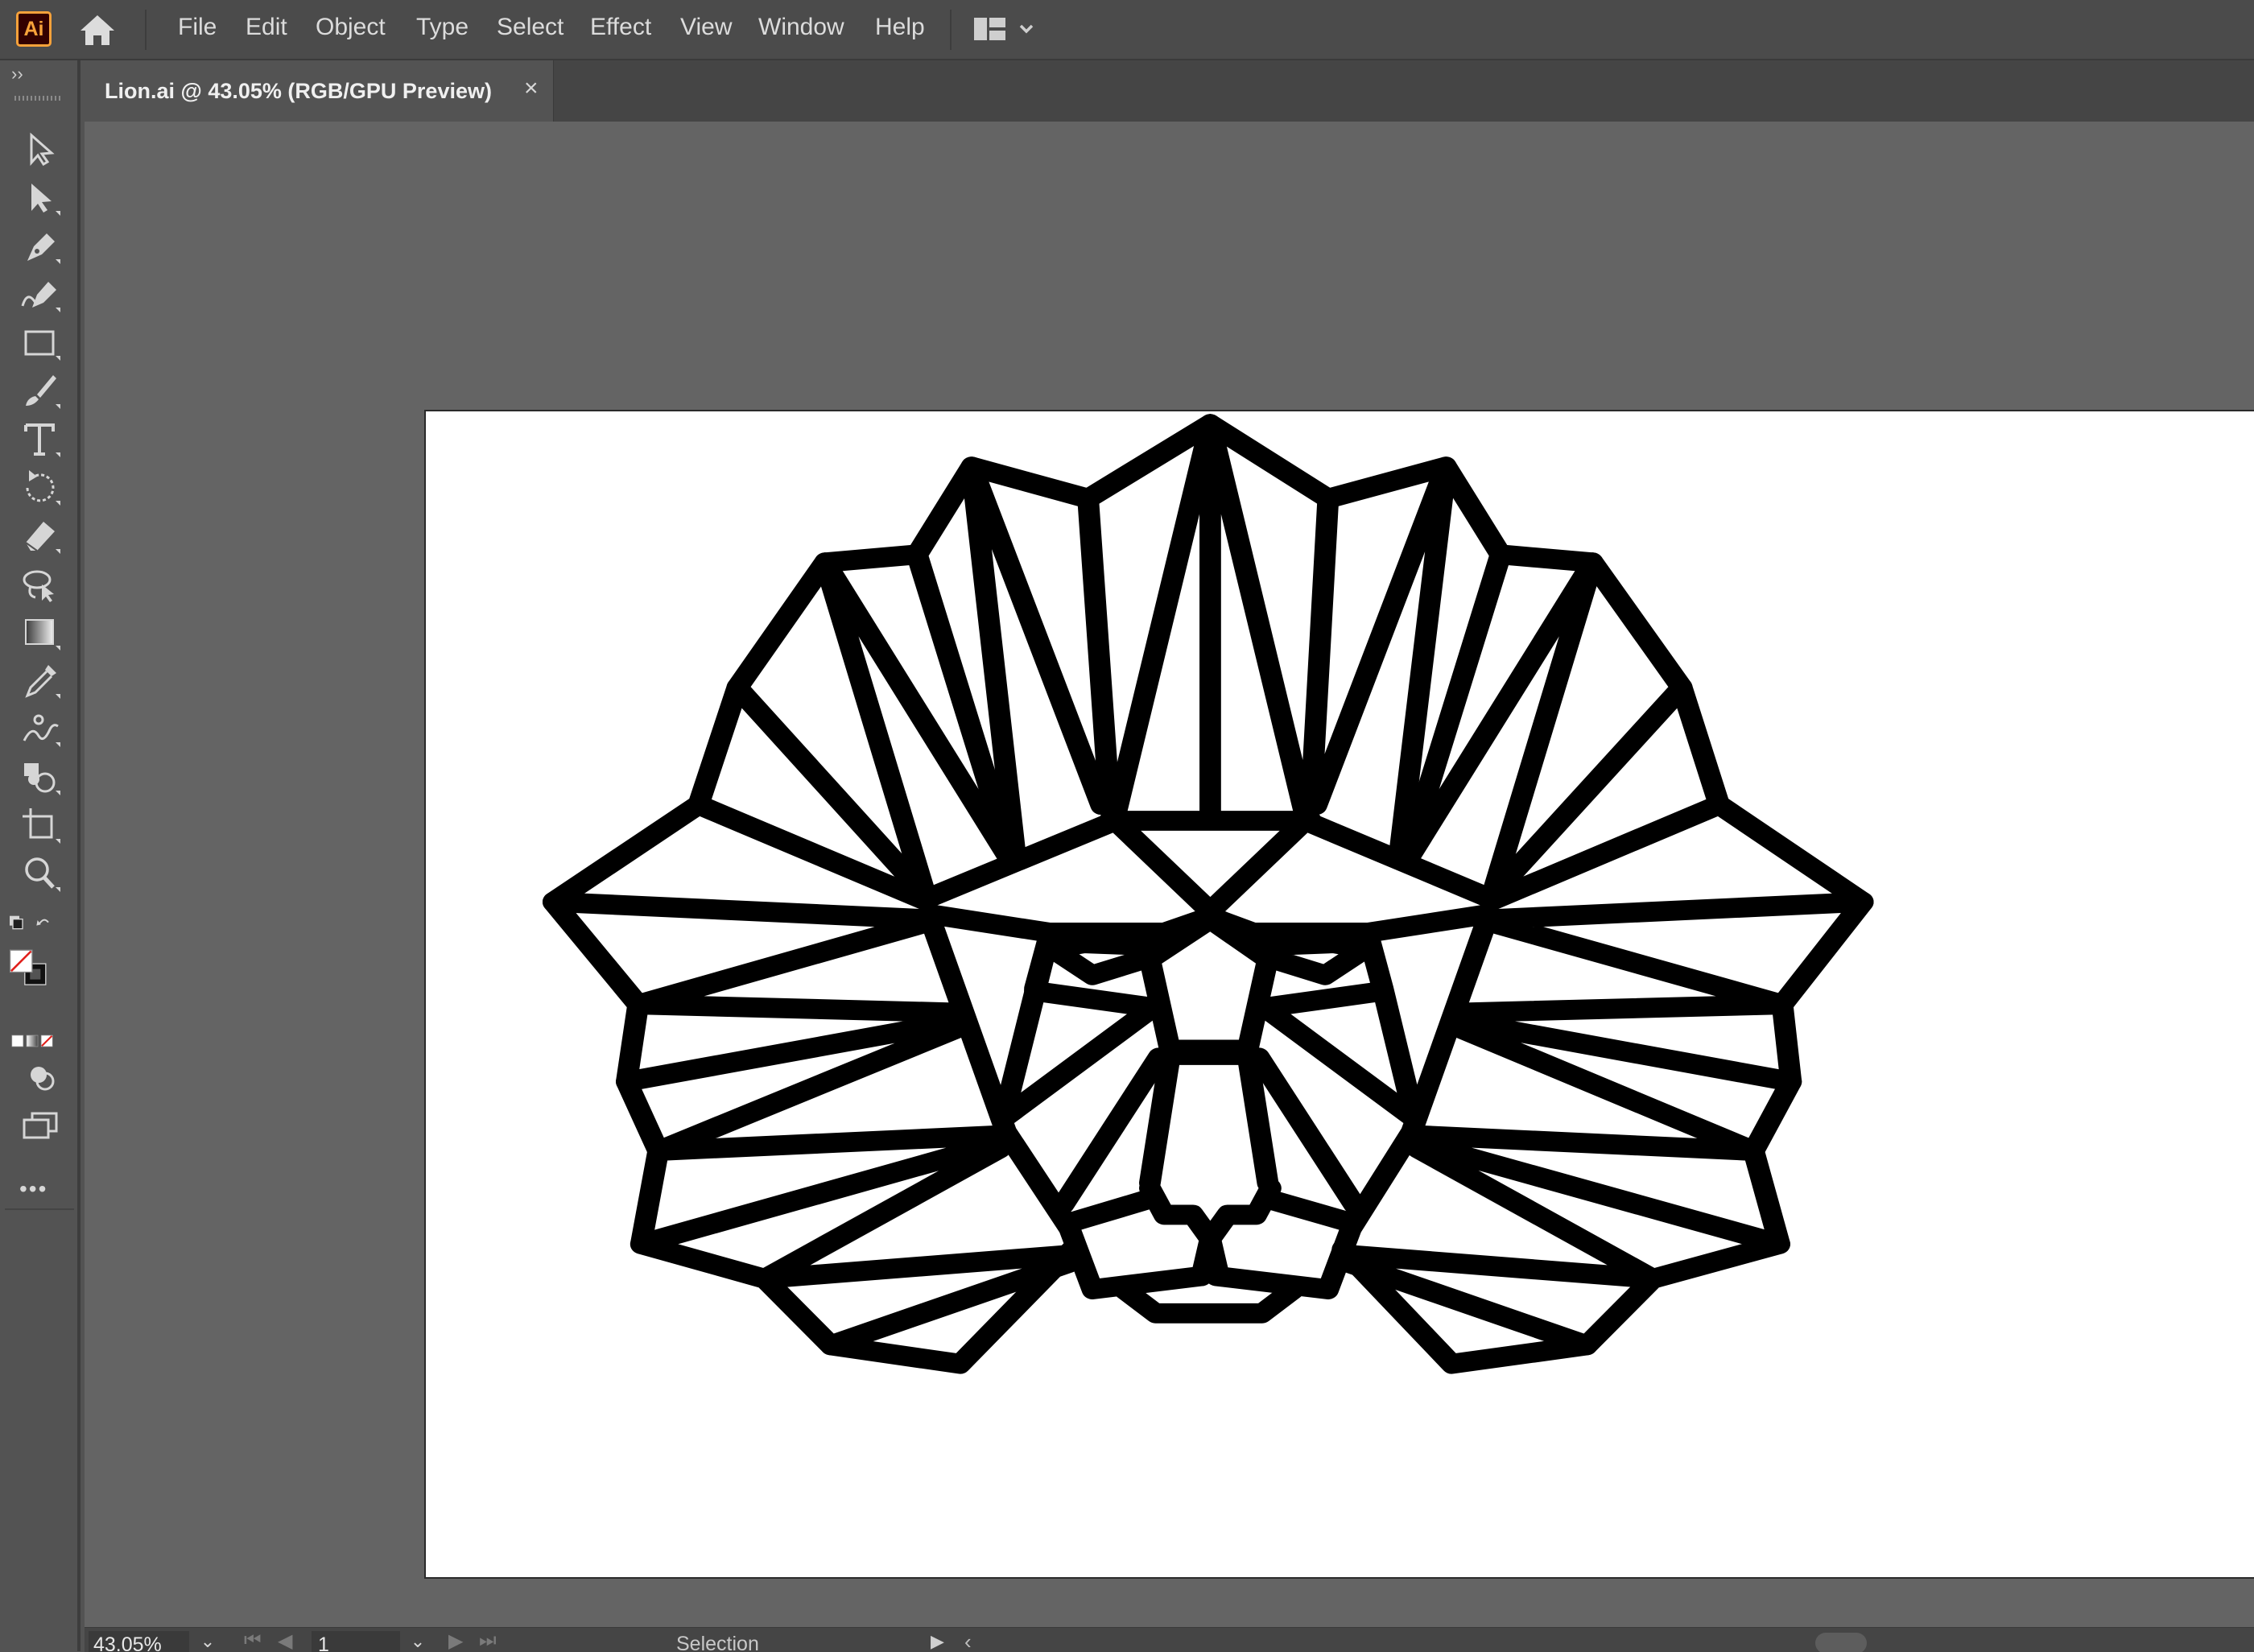  What do you see at coordinates (266, 28) in the screenshot?
I see `menu-edit: Edit` at bounding box center [266, 28].